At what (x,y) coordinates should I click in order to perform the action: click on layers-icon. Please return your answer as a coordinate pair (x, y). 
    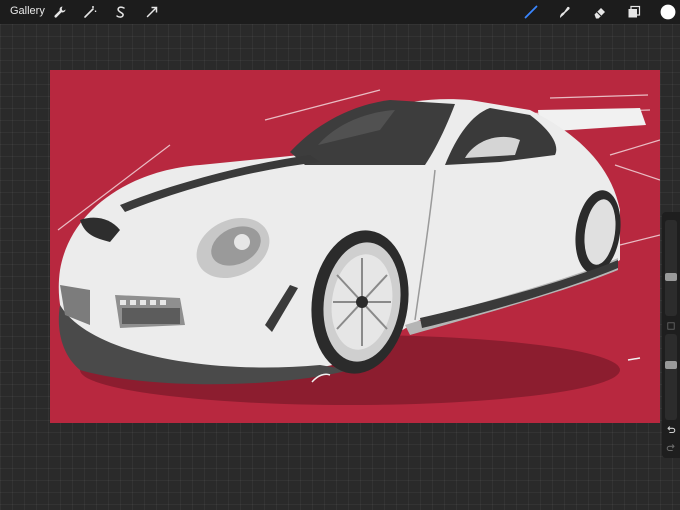
    Looking at the image, I should click on (634, 11).